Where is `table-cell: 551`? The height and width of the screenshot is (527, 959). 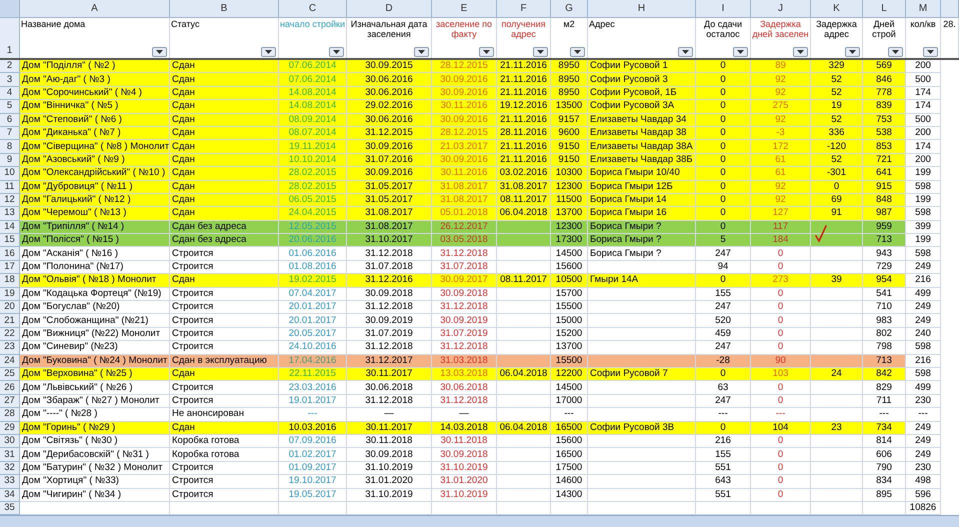
table-cell: 551 is located at coordinates (723, 468).